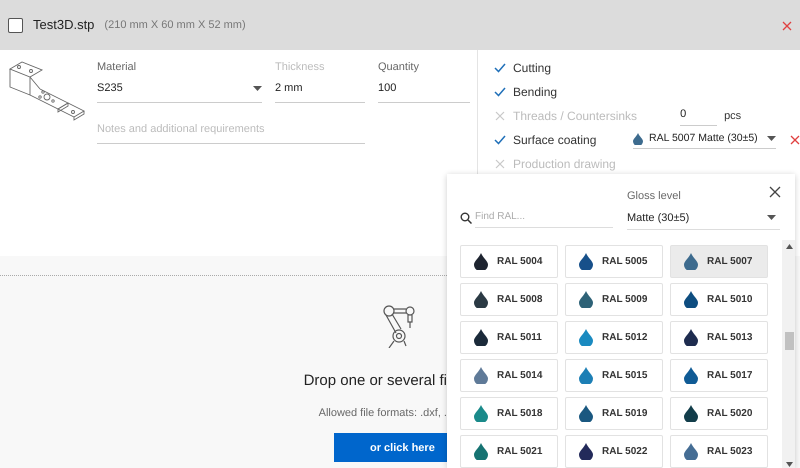 The height and width of the screenshot is (468, 800). What do you see at coordinates (63, 25) in the screenshot?
I see `file-name: Test3D.stp` at bounding box center [63, 25].